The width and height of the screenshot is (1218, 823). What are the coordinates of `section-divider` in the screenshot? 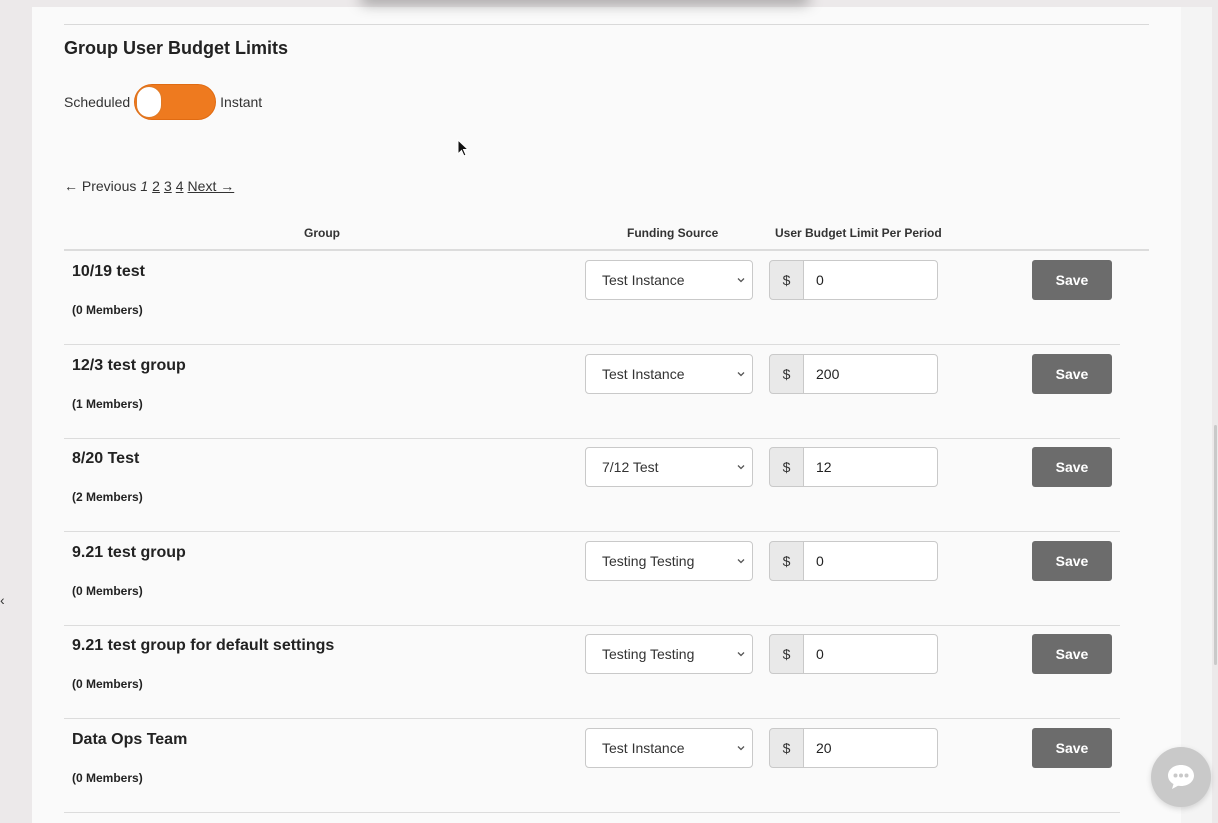 It's located at (606, 24).